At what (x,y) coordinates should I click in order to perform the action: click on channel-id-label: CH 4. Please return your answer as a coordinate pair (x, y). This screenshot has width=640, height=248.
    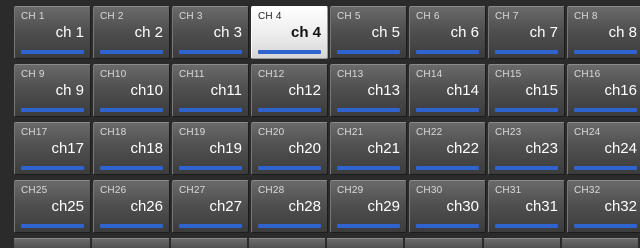
    Looking at the image, I should click on (270, 16).